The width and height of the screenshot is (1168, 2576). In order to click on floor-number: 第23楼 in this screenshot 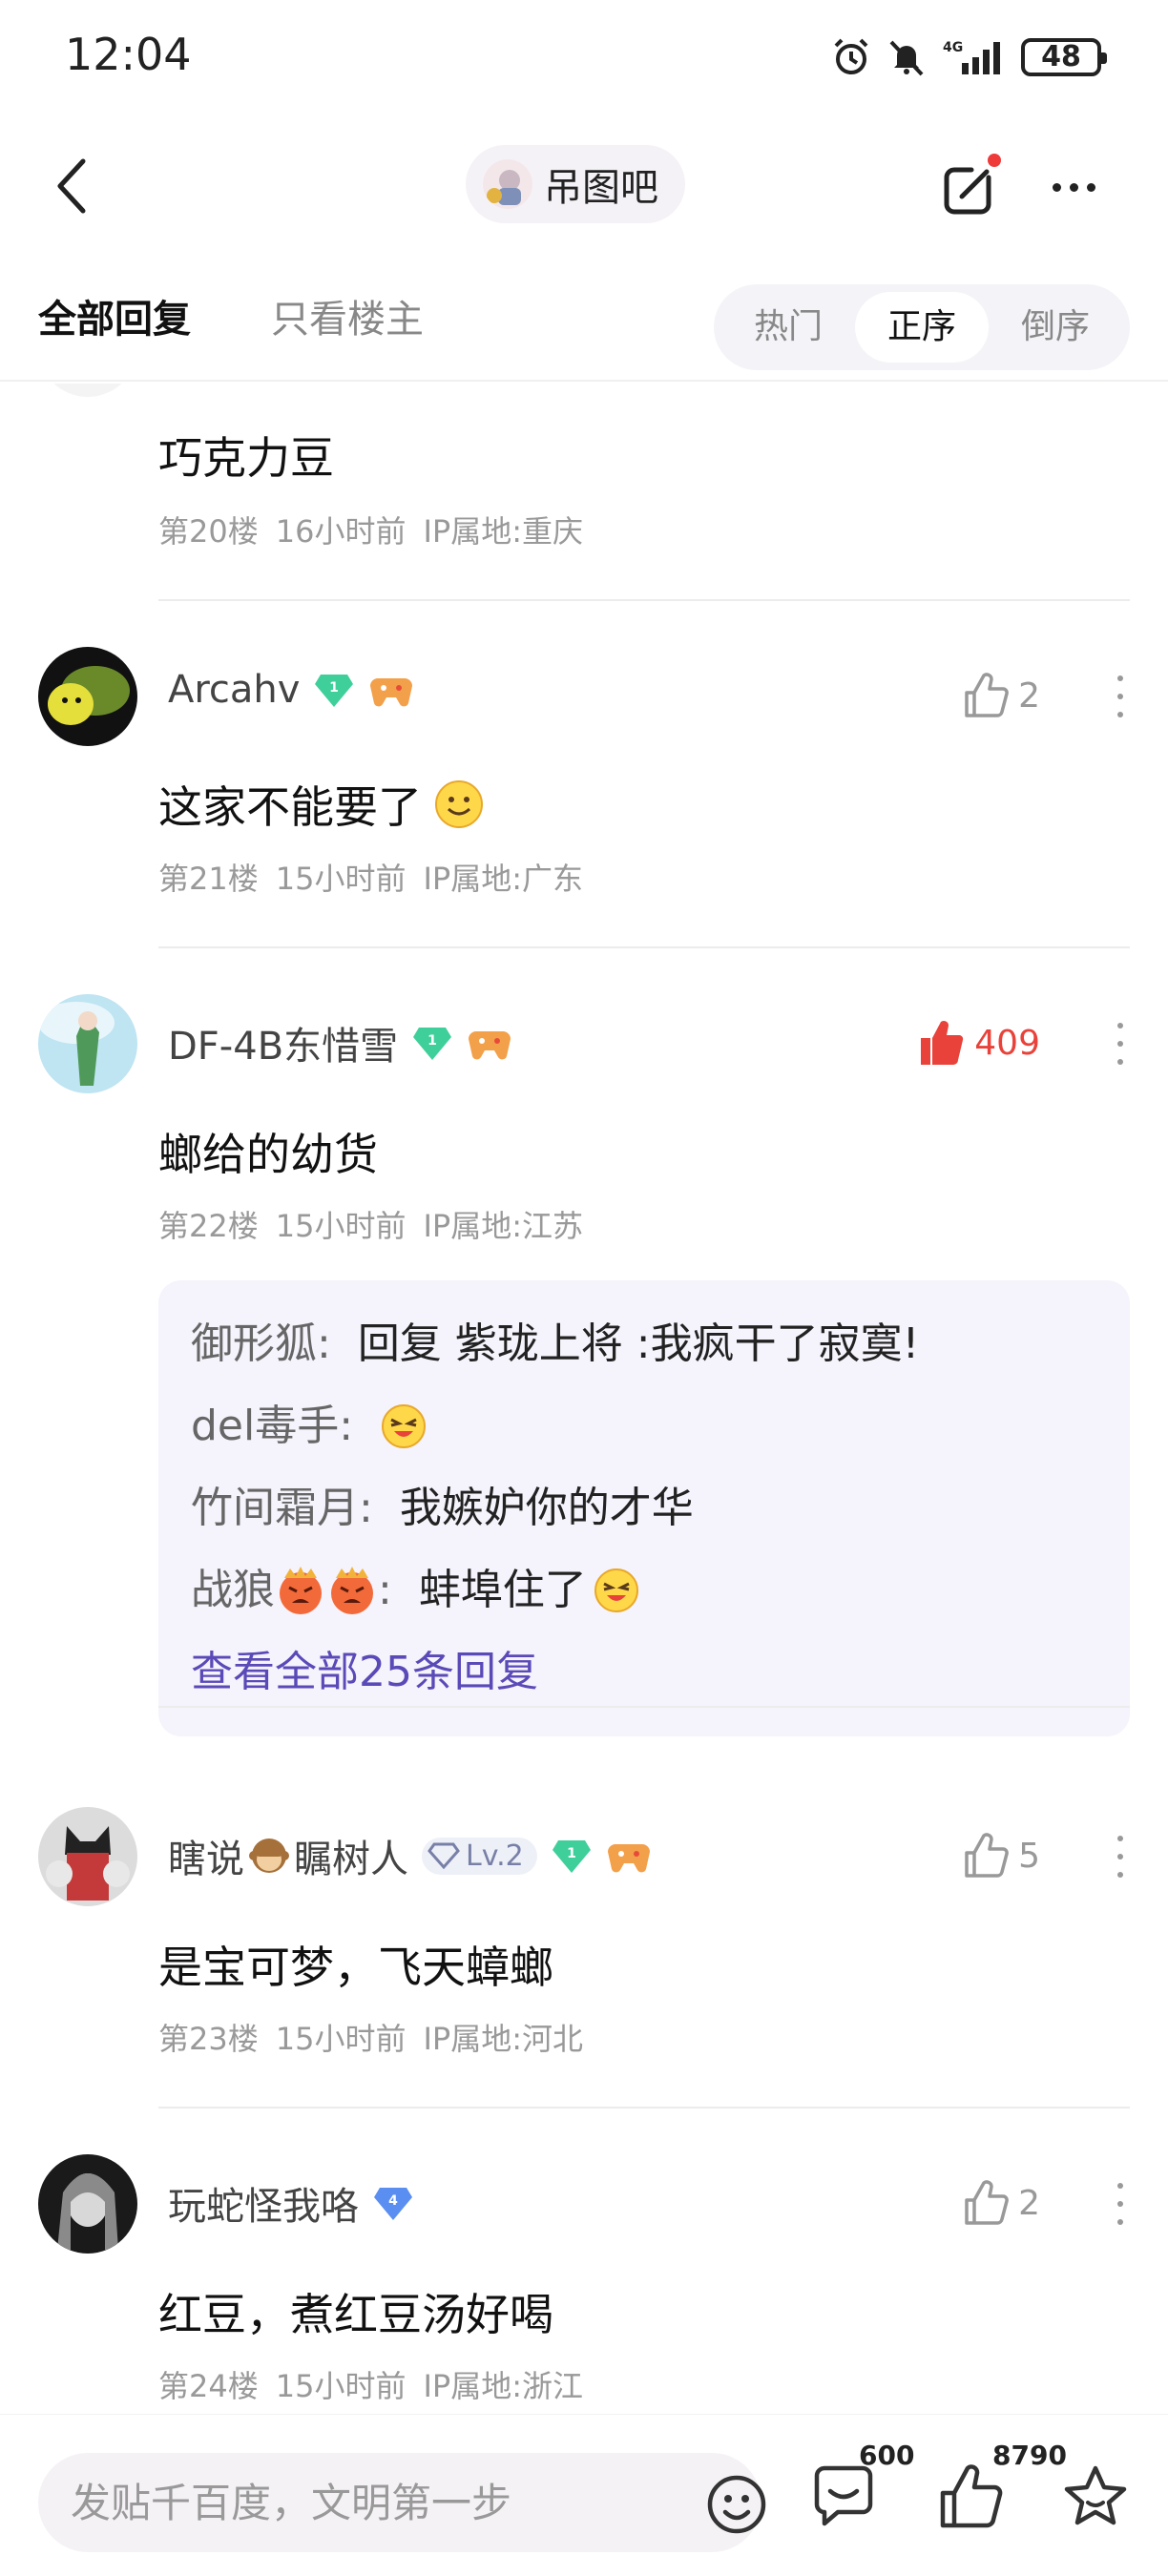, I will do `click(208, 2039)`.